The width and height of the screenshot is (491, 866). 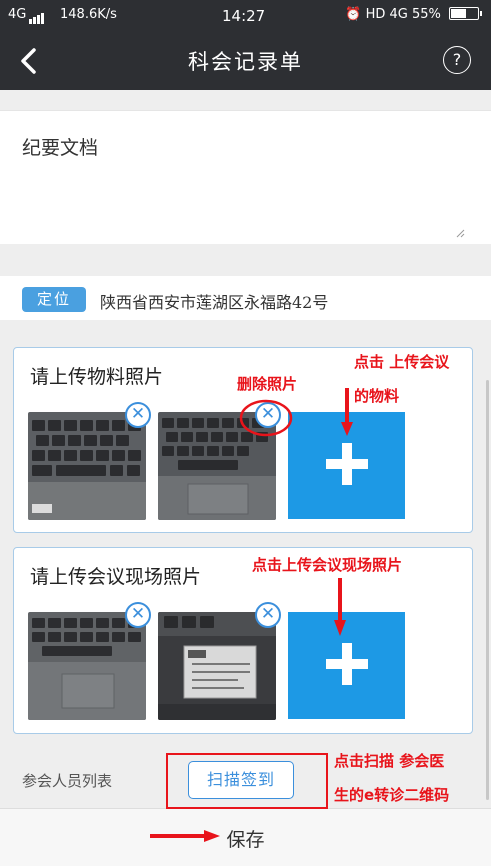 I want to click on annotation-scan-2: 生的e转诊二维码, so click(x=392, y=795).